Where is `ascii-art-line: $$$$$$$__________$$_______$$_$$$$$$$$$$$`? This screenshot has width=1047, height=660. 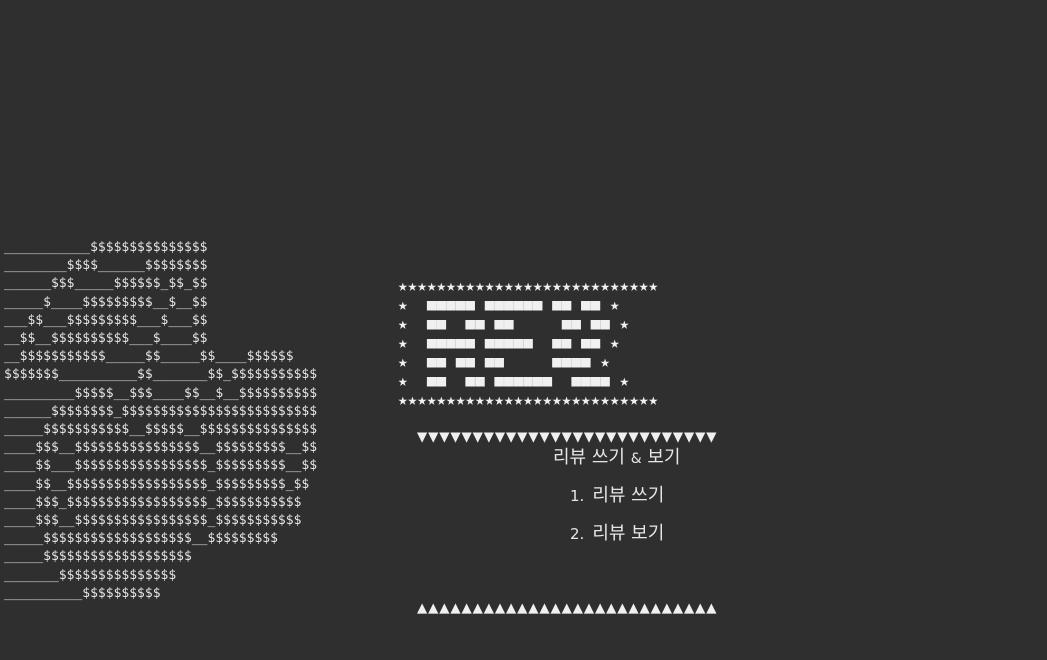 ascii-art-line: $$$$$$$__________$$_______$$_$$$$$$$$$$$ is located at coordinates (161, 375).